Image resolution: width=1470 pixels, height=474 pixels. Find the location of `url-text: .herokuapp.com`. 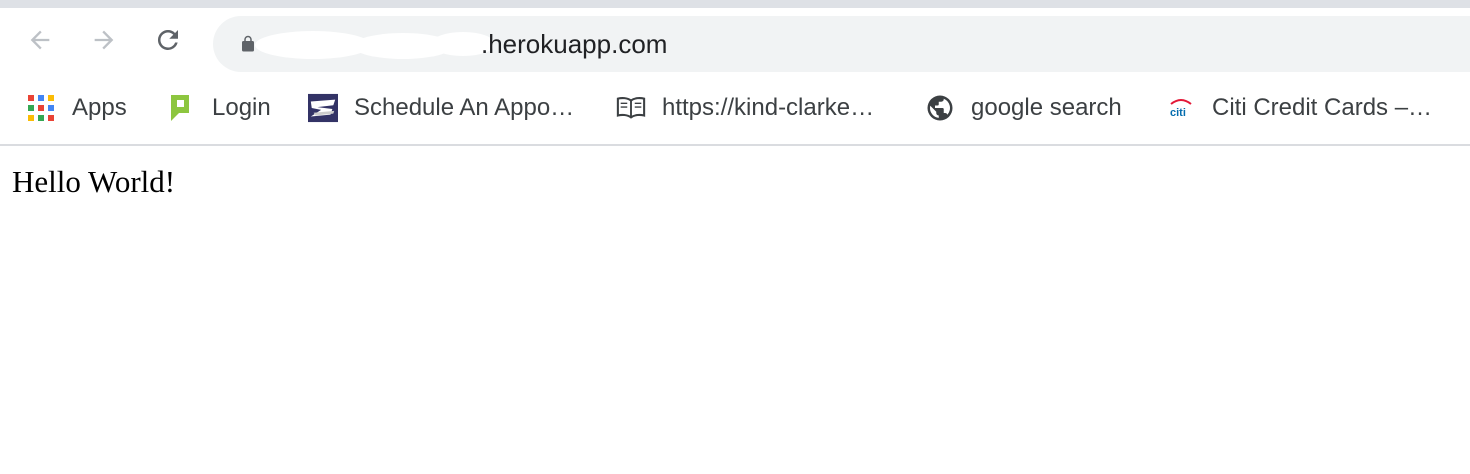

url-text: .herokuapp.com is located at coordinates (574, 44).